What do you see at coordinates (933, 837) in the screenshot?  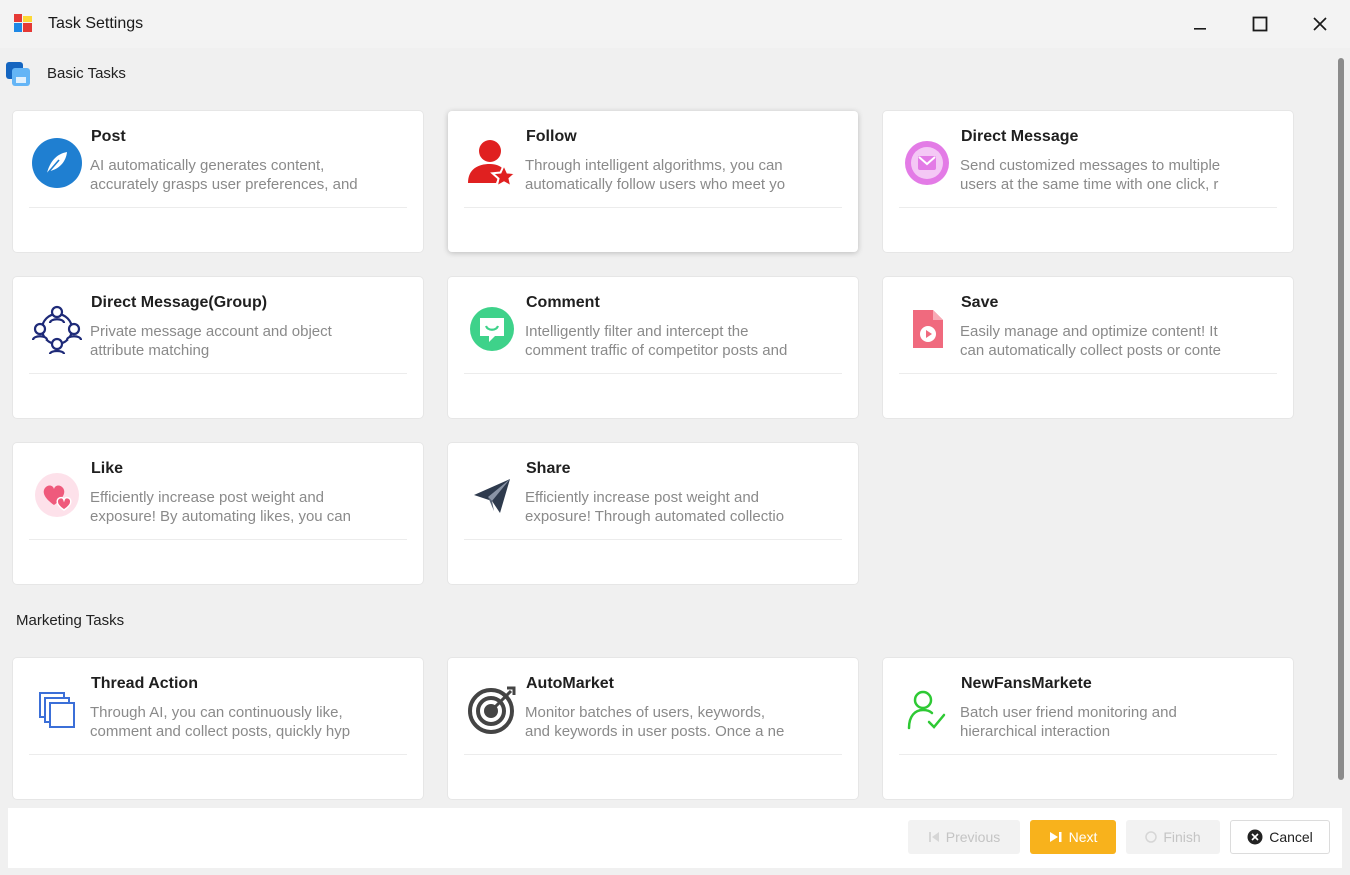 I see `previous-icon` at bounding box center [933, 837].